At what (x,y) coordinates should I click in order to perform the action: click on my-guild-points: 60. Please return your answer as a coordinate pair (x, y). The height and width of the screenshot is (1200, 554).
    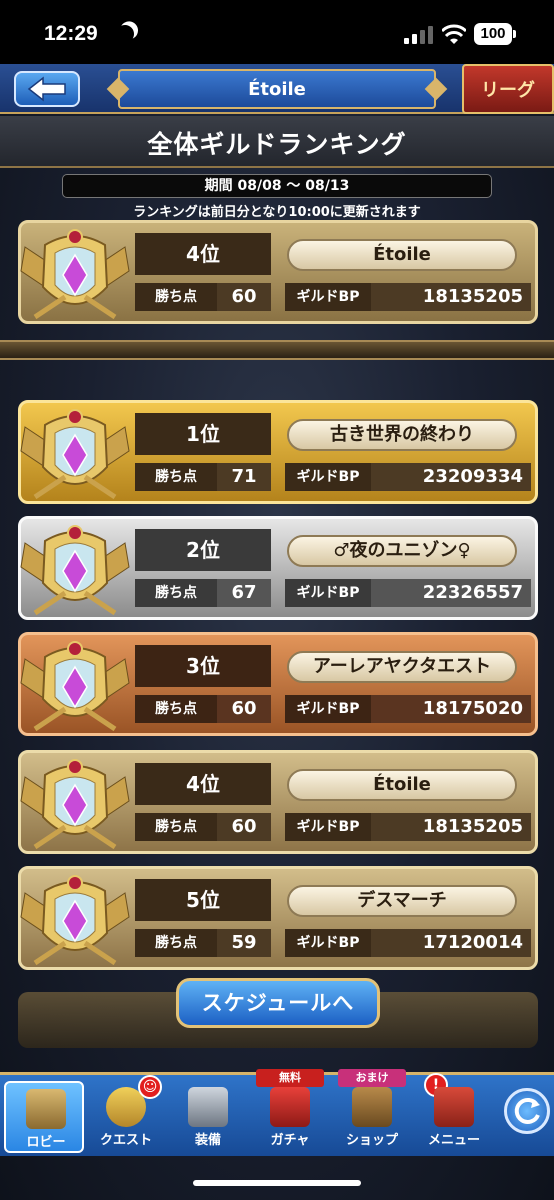
    Looking at the image, I should click on (244, 297).